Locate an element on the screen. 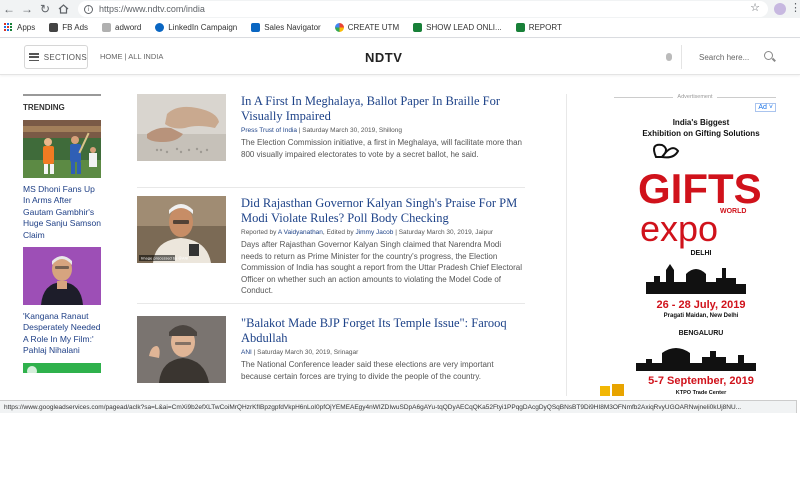 The image size is (800, 480). ad-venue-bengaluru: KTPO Trade Center is located at coordinates (701, 393).